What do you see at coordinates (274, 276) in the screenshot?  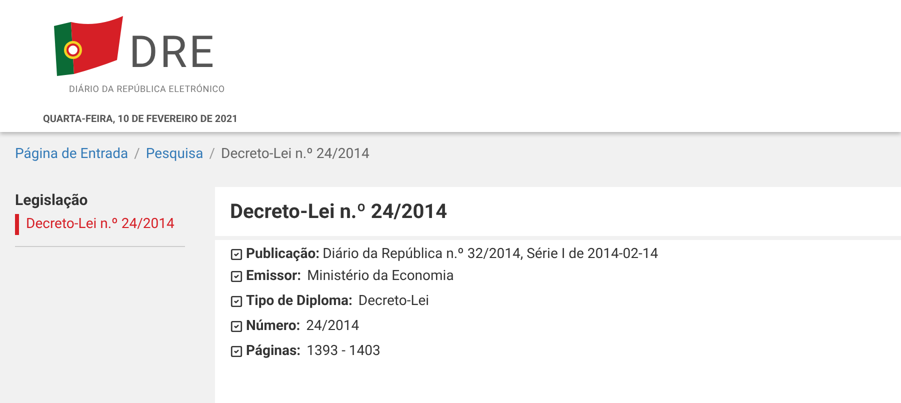 I see `field-label: Emissor:` at bounding box center [274, 276].